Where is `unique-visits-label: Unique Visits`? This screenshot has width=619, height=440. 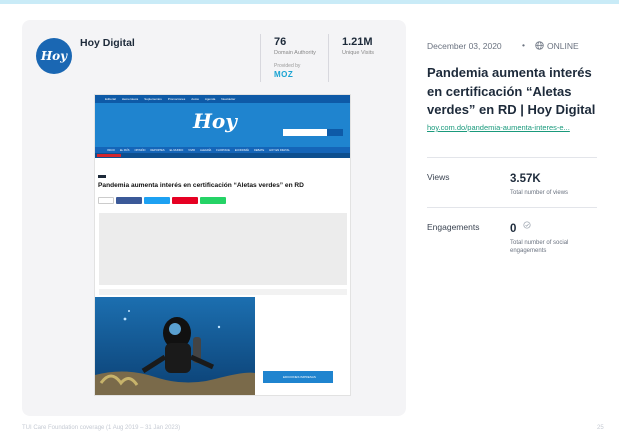 unique-visits-label: Unique Visits is located at coordinates (358, 53).